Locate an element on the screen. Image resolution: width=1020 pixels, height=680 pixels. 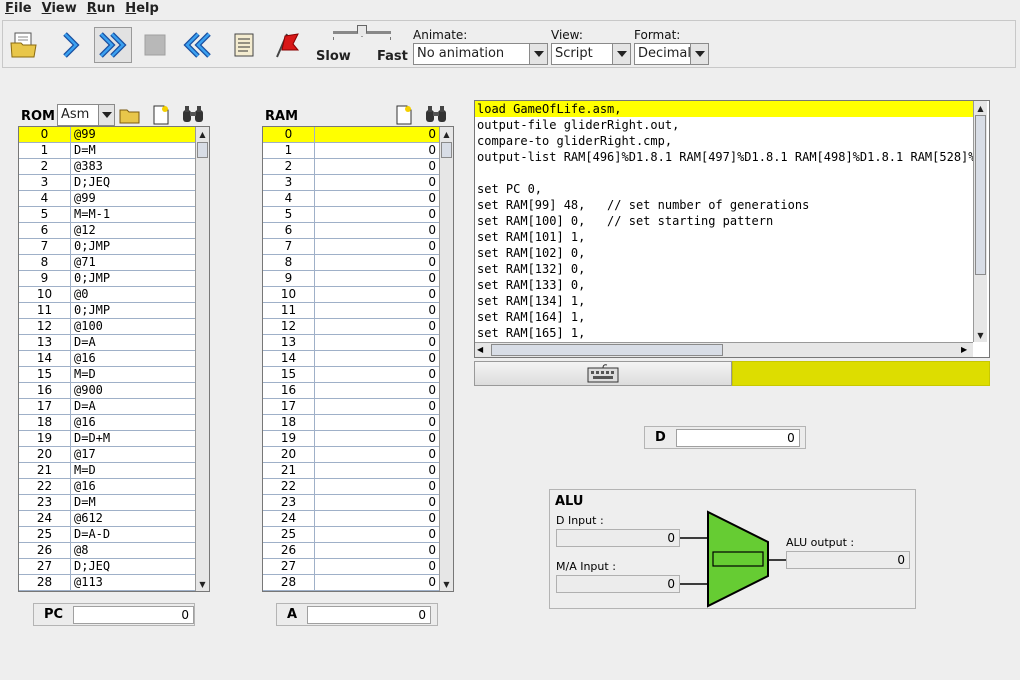
script-line: set RAM[132] 0, is located at coordinates (724, 269).